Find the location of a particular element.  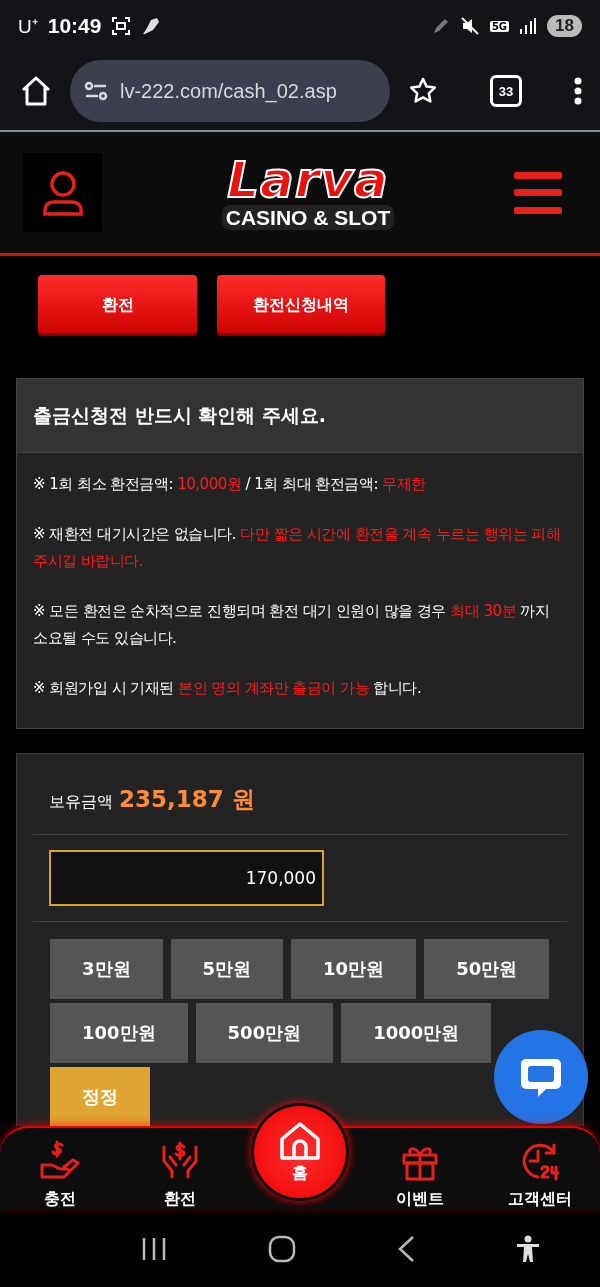

more-icon is located at coordinates (578, 91).